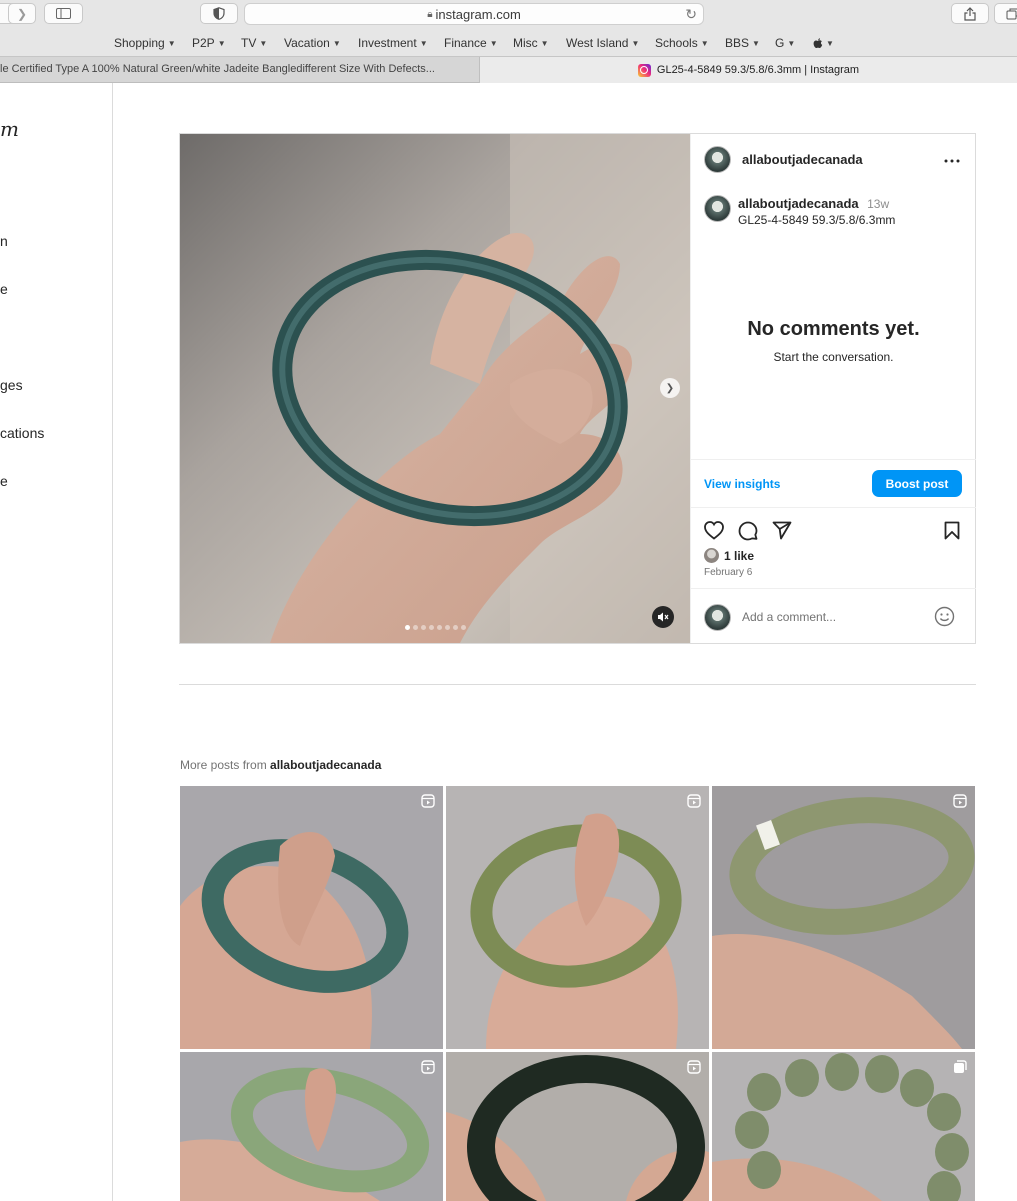 This screenshot has height=1201, width=1017. I want to click on share-button, so click(970, 13).